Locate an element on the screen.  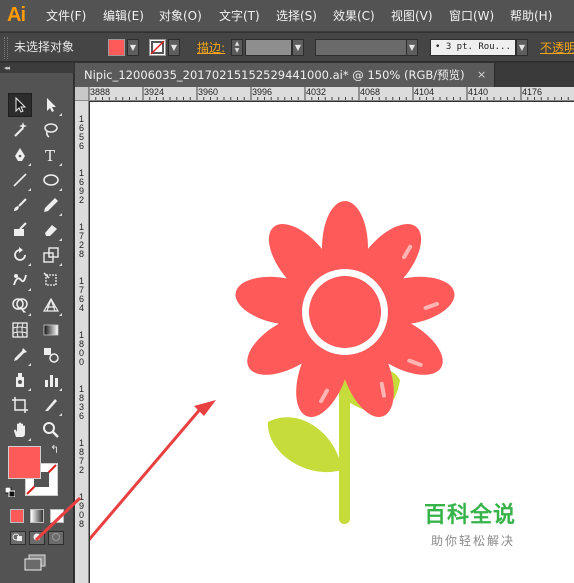
stroke-dropdown-arrow: ▼ is located at coordinates (174, 47).